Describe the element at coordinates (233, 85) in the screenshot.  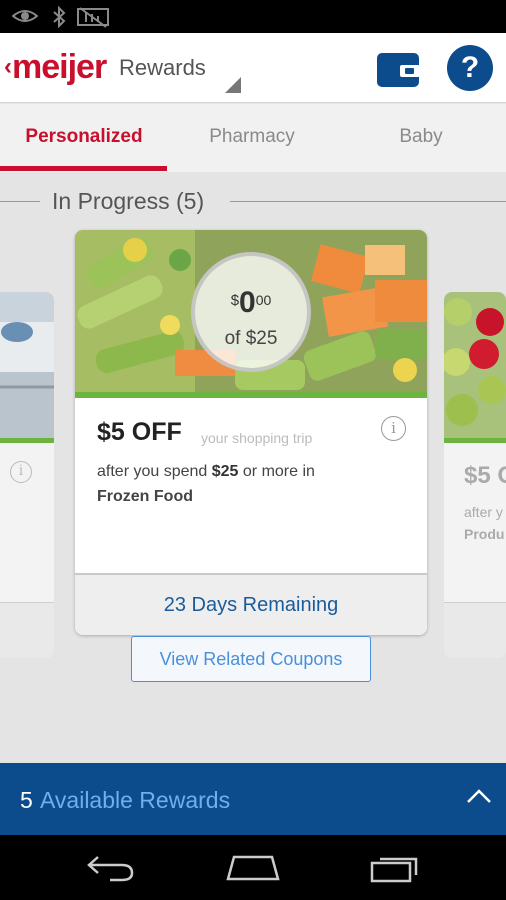
I see `dropdown-caret-icon` at that location.